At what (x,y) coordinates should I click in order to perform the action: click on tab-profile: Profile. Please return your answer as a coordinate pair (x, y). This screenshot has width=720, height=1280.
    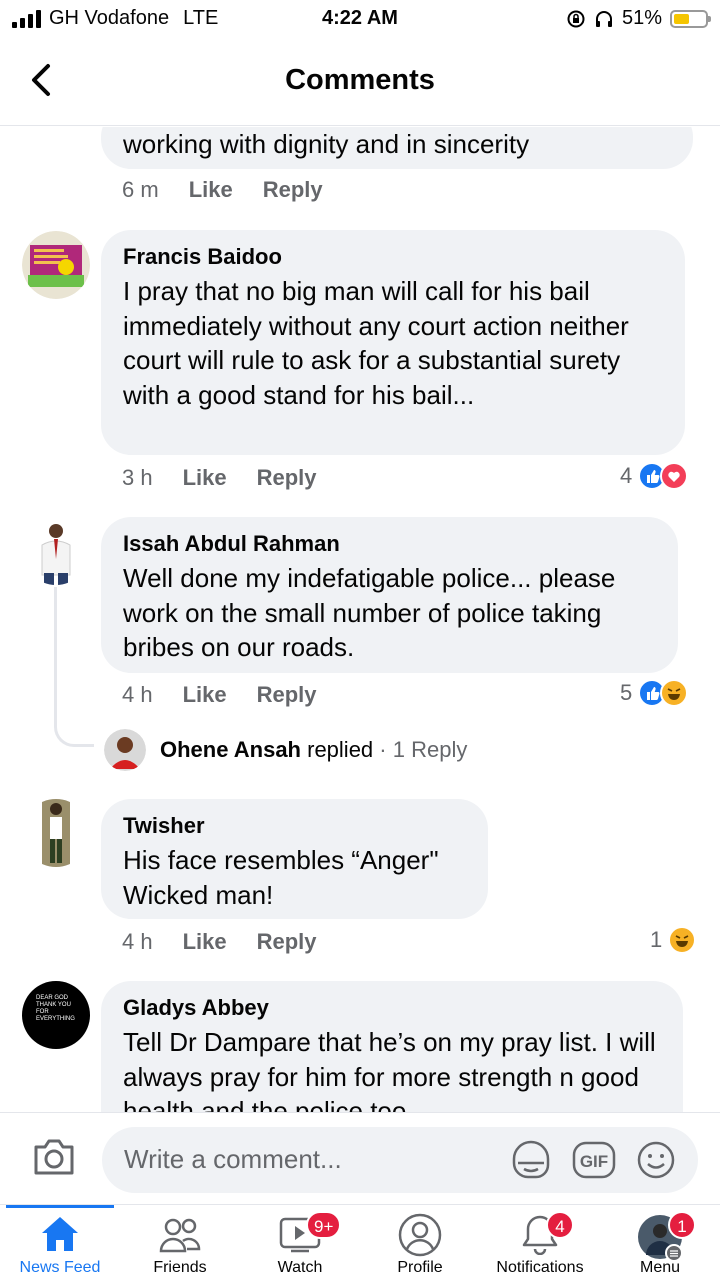
    Looking at the image, I should click on (420, 1242).